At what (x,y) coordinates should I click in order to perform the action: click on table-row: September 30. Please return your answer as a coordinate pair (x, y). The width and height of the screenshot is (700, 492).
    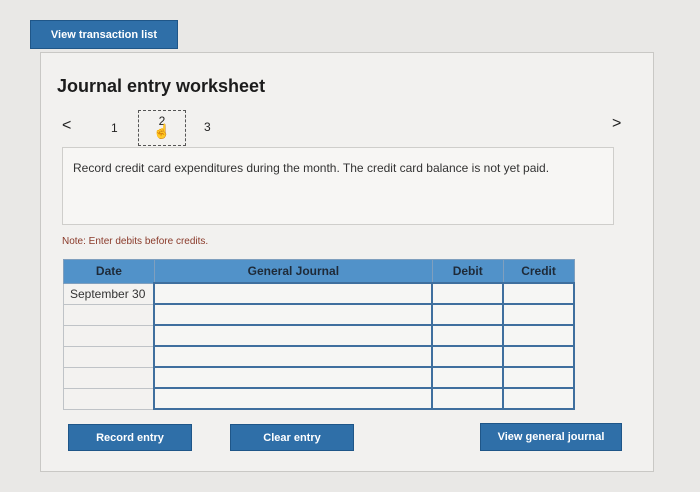
    Looking at the image, I should click on (319, 293).